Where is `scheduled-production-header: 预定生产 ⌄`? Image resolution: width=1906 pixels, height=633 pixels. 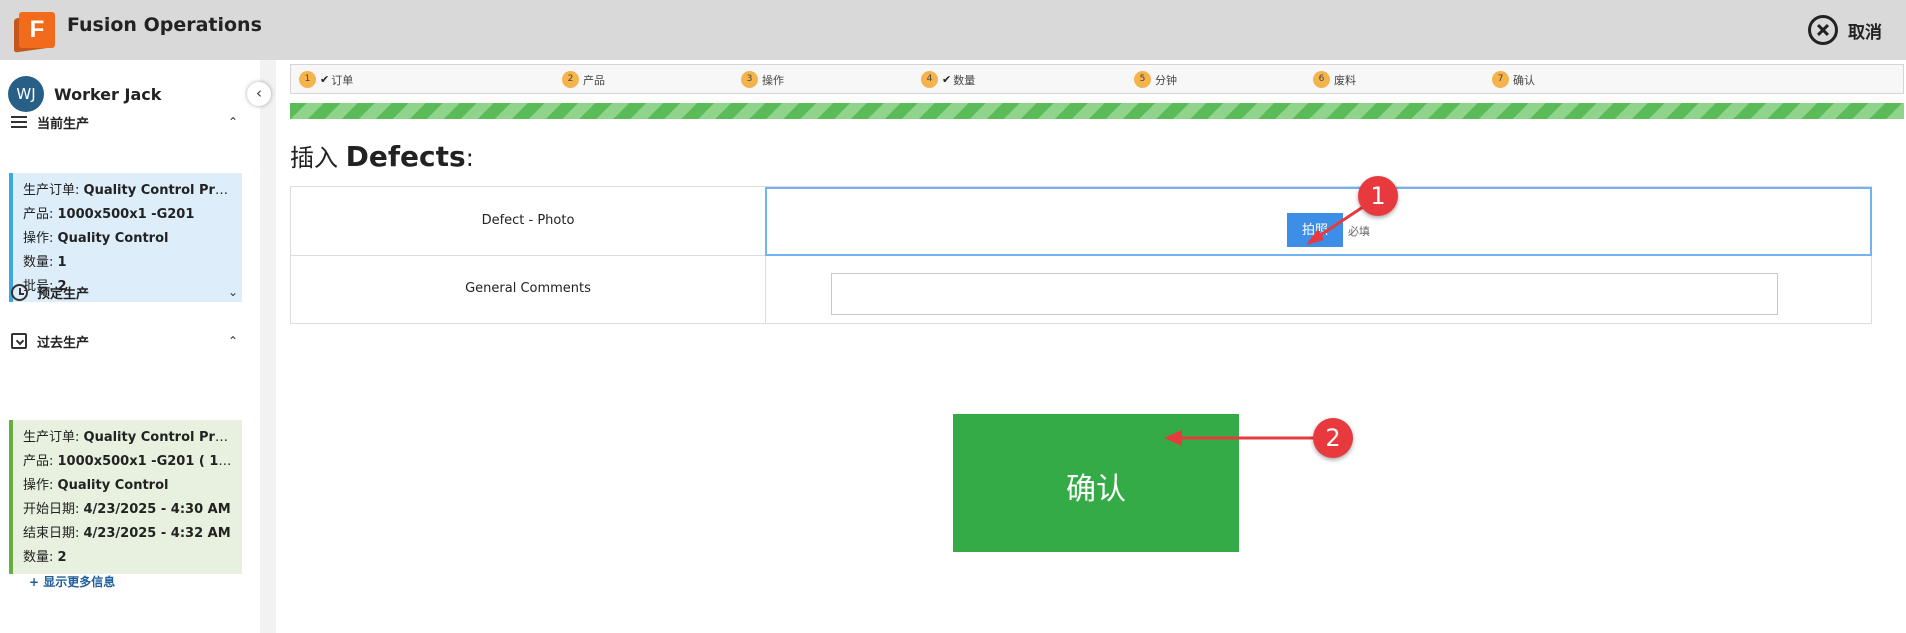
scheduled-production-header: 预定生产 ⌄ is located at coordinates (125, 292).